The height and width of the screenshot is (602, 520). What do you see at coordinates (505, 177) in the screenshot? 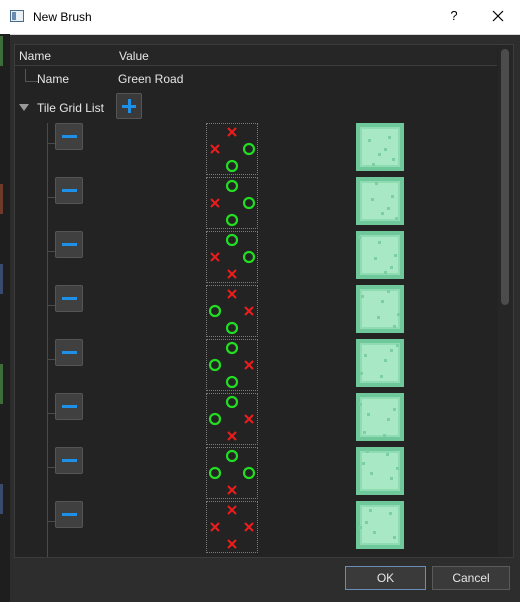
I see `scrollbar-thumb` at bounding box center [505, 177].